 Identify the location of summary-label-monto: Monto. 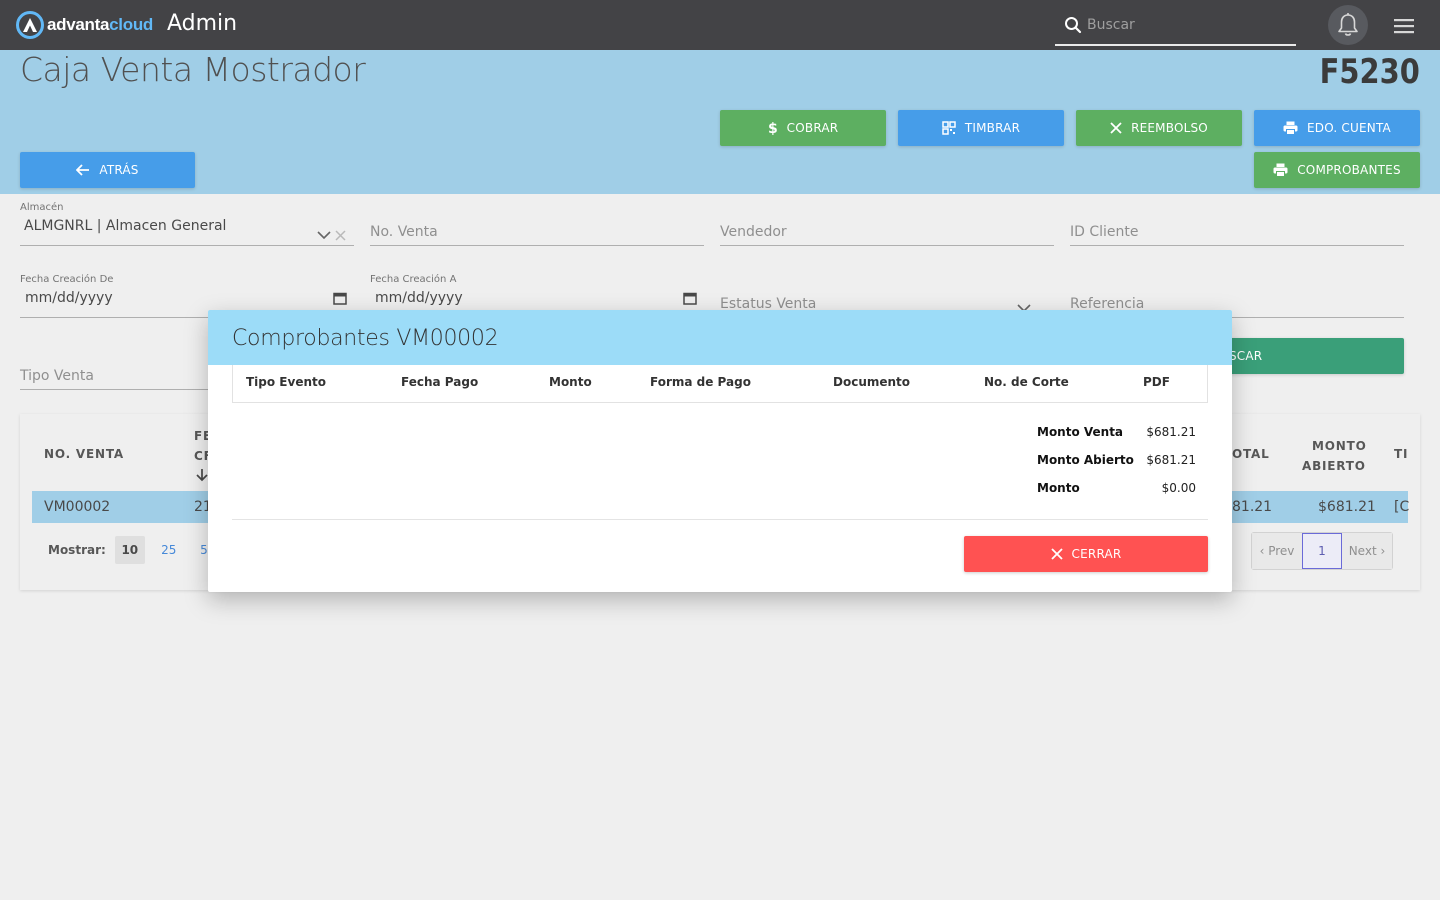
(1058, 488).